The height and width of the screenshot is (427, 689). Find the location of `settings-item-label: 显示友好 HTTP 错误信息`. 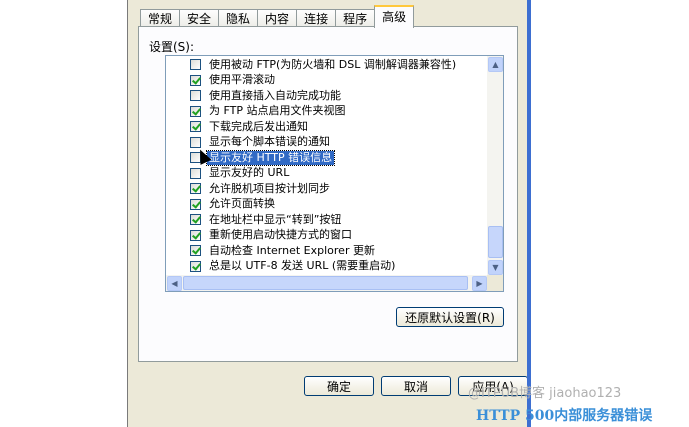

settings-item-label: 显示友好 HTTP 错误信息 is located at coordinates (270, 157).